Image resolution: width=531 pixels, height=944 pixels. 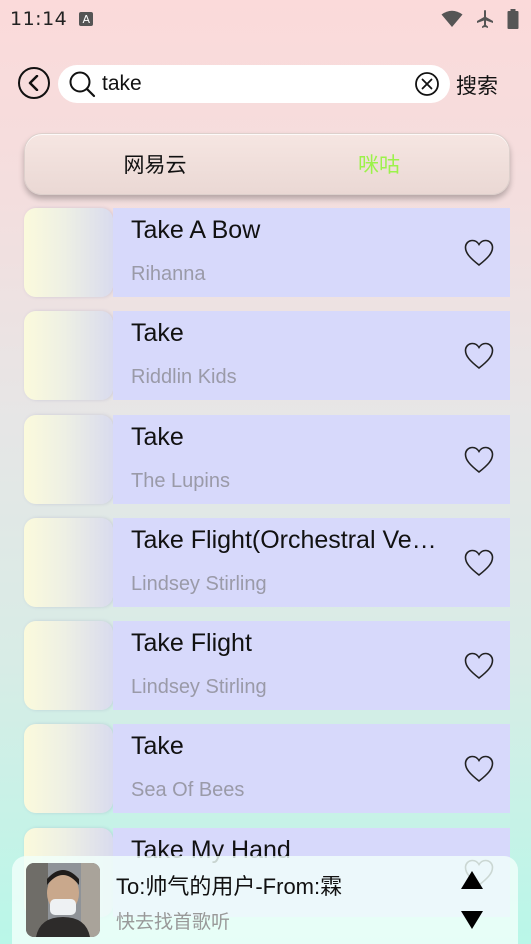 I want to click on status-bar: 11:14 A, so click(x=265, y=19).